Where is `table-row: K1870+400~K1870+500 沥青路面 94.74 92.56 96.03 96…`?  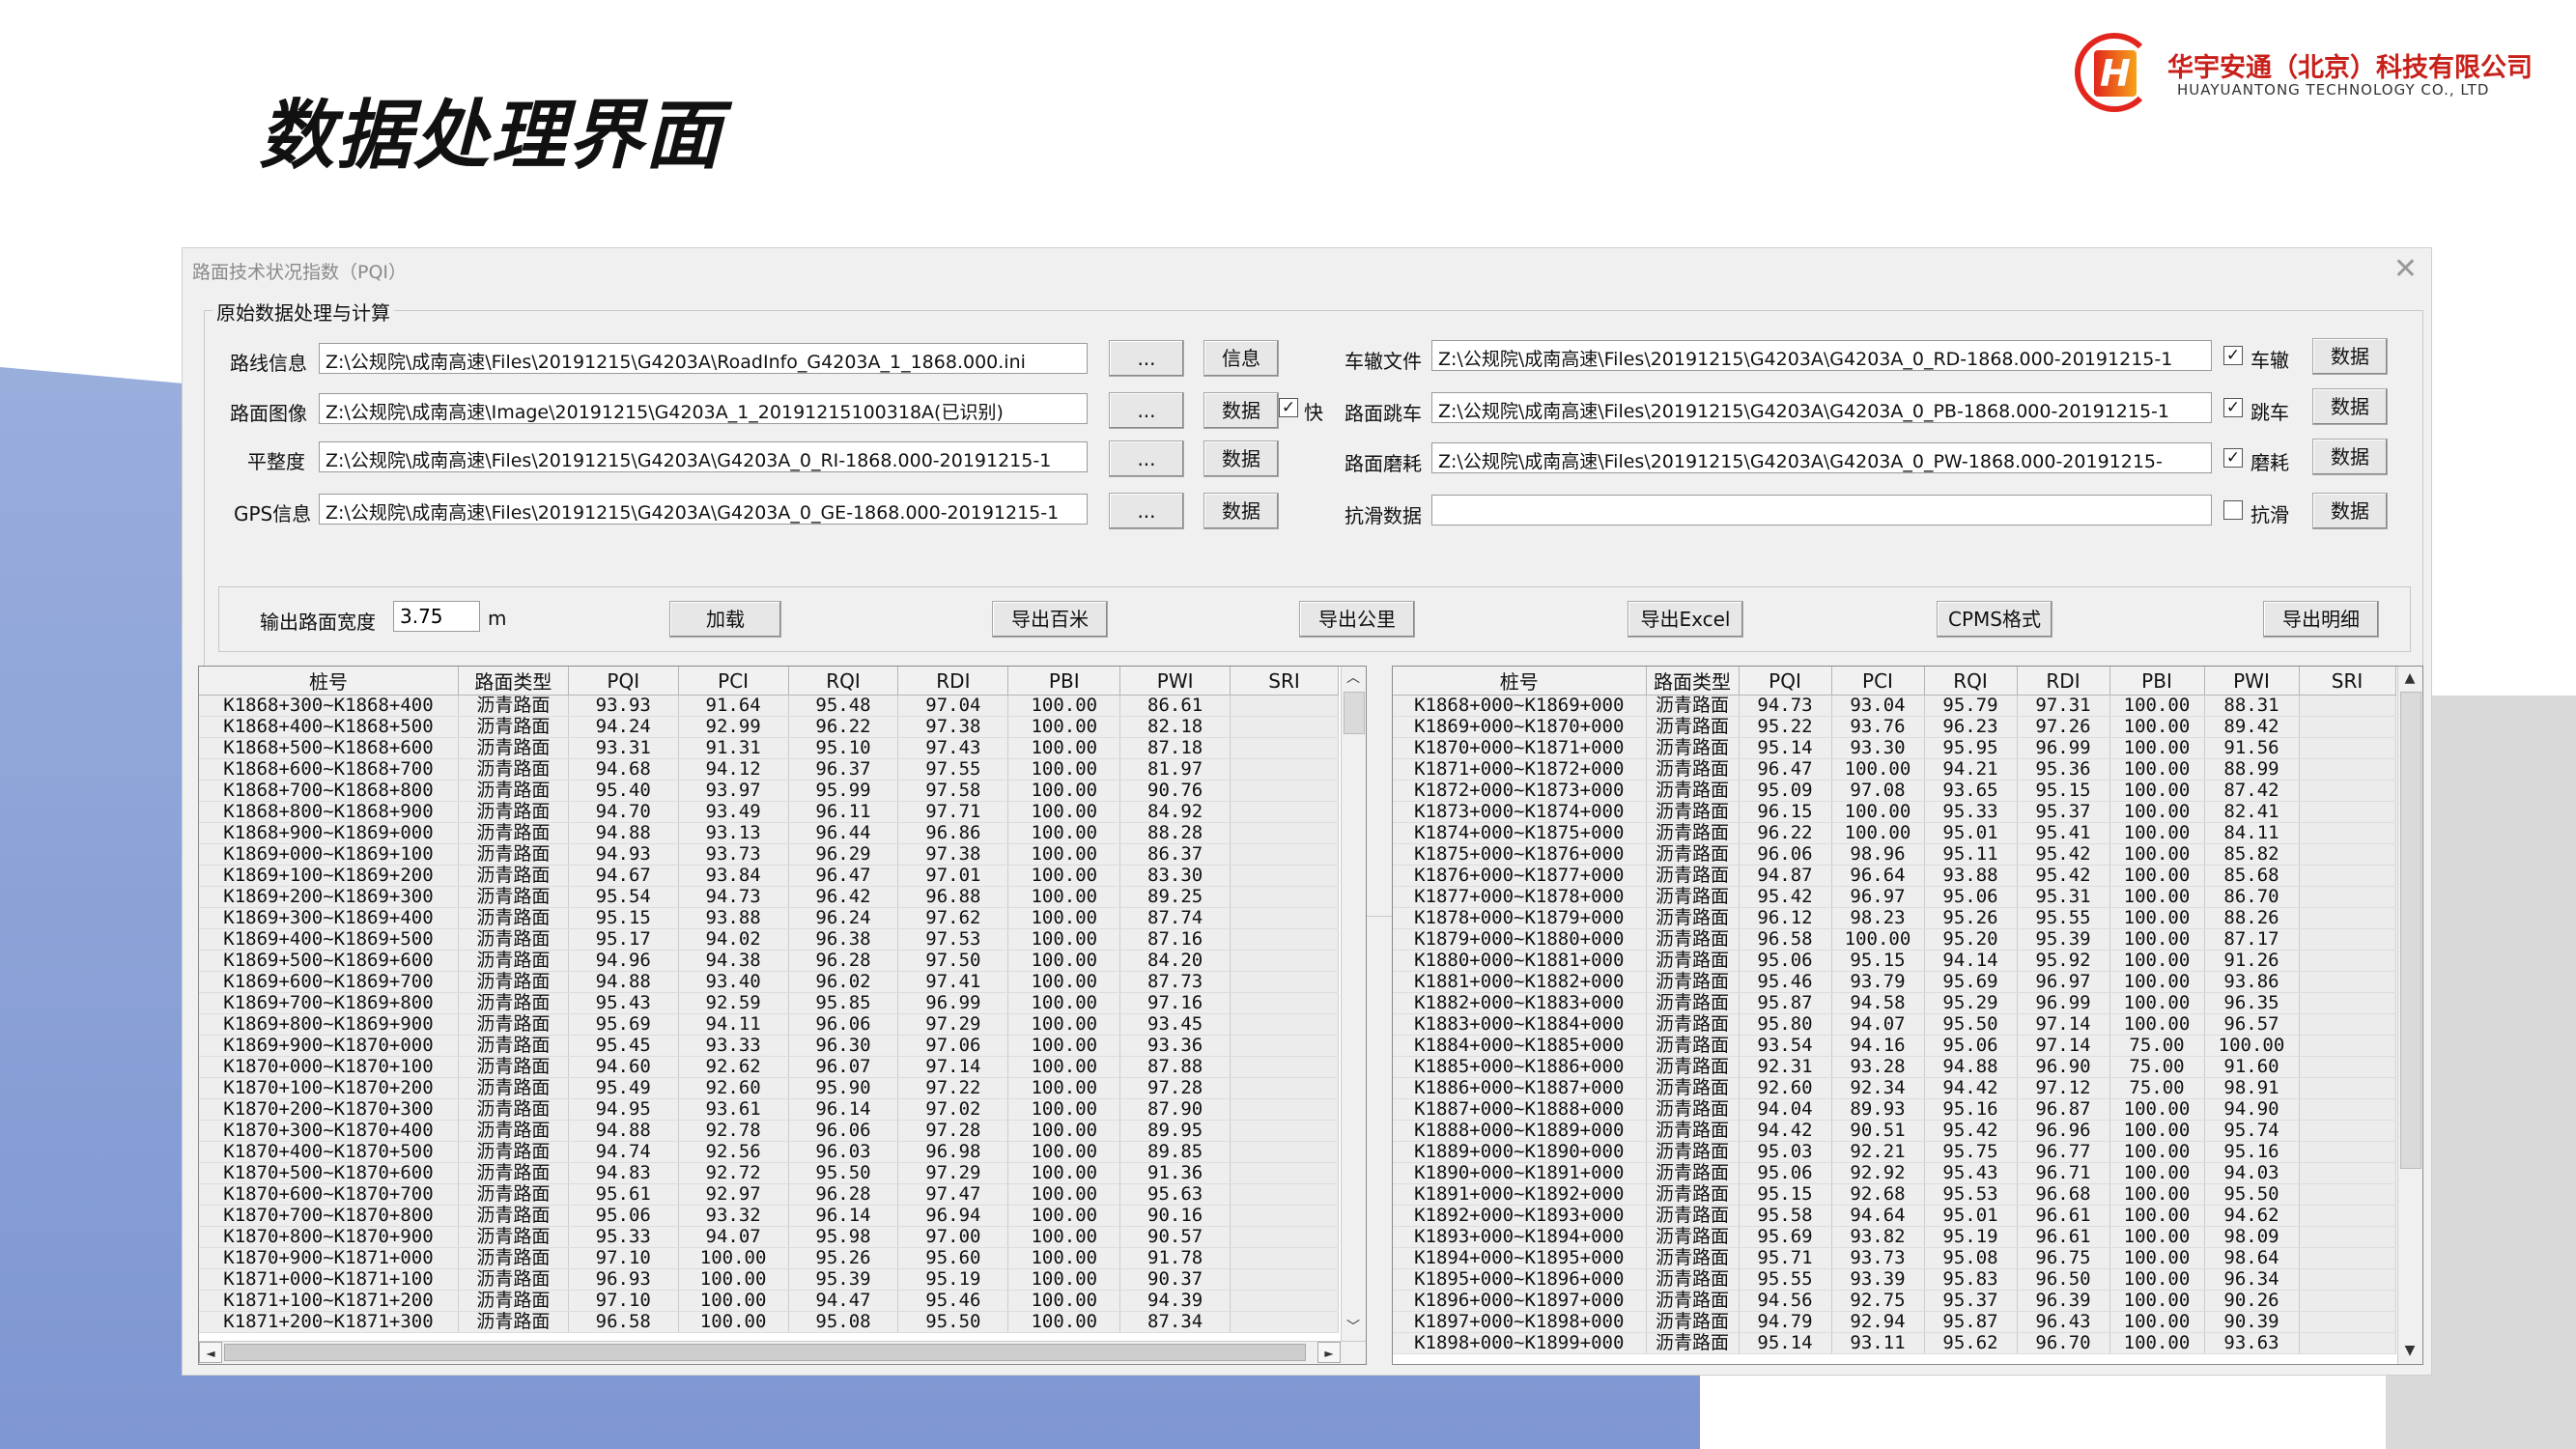
table-row: K1870+400~K1870+500 沥青路面 94.74 92.56 96.03 96… is located at coordinates (769, 1152).